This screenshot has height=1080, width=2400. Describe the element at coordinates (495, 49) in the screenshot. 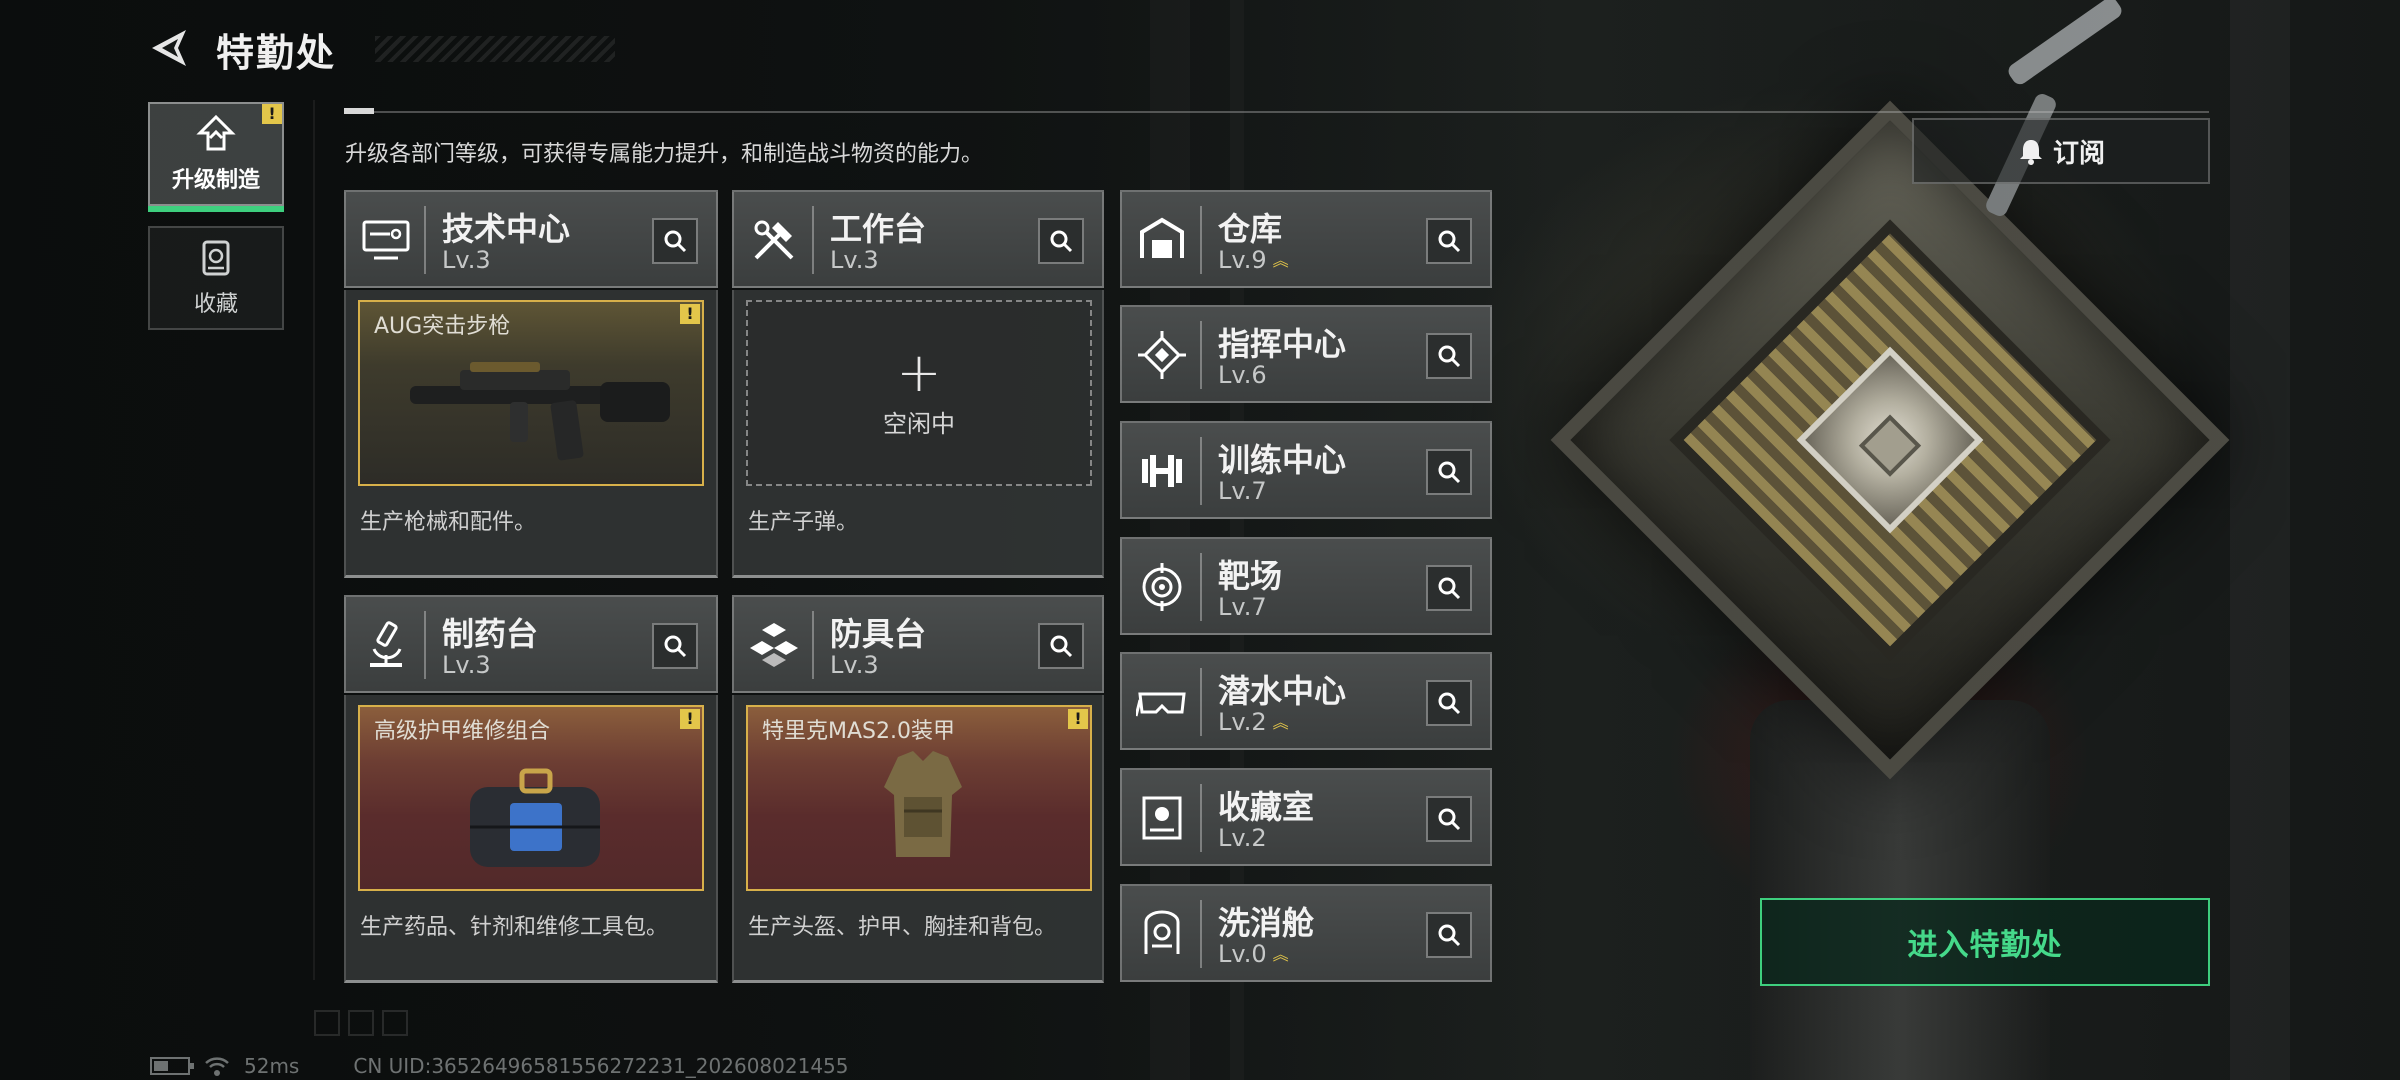

I see `title-decoration` at that location.